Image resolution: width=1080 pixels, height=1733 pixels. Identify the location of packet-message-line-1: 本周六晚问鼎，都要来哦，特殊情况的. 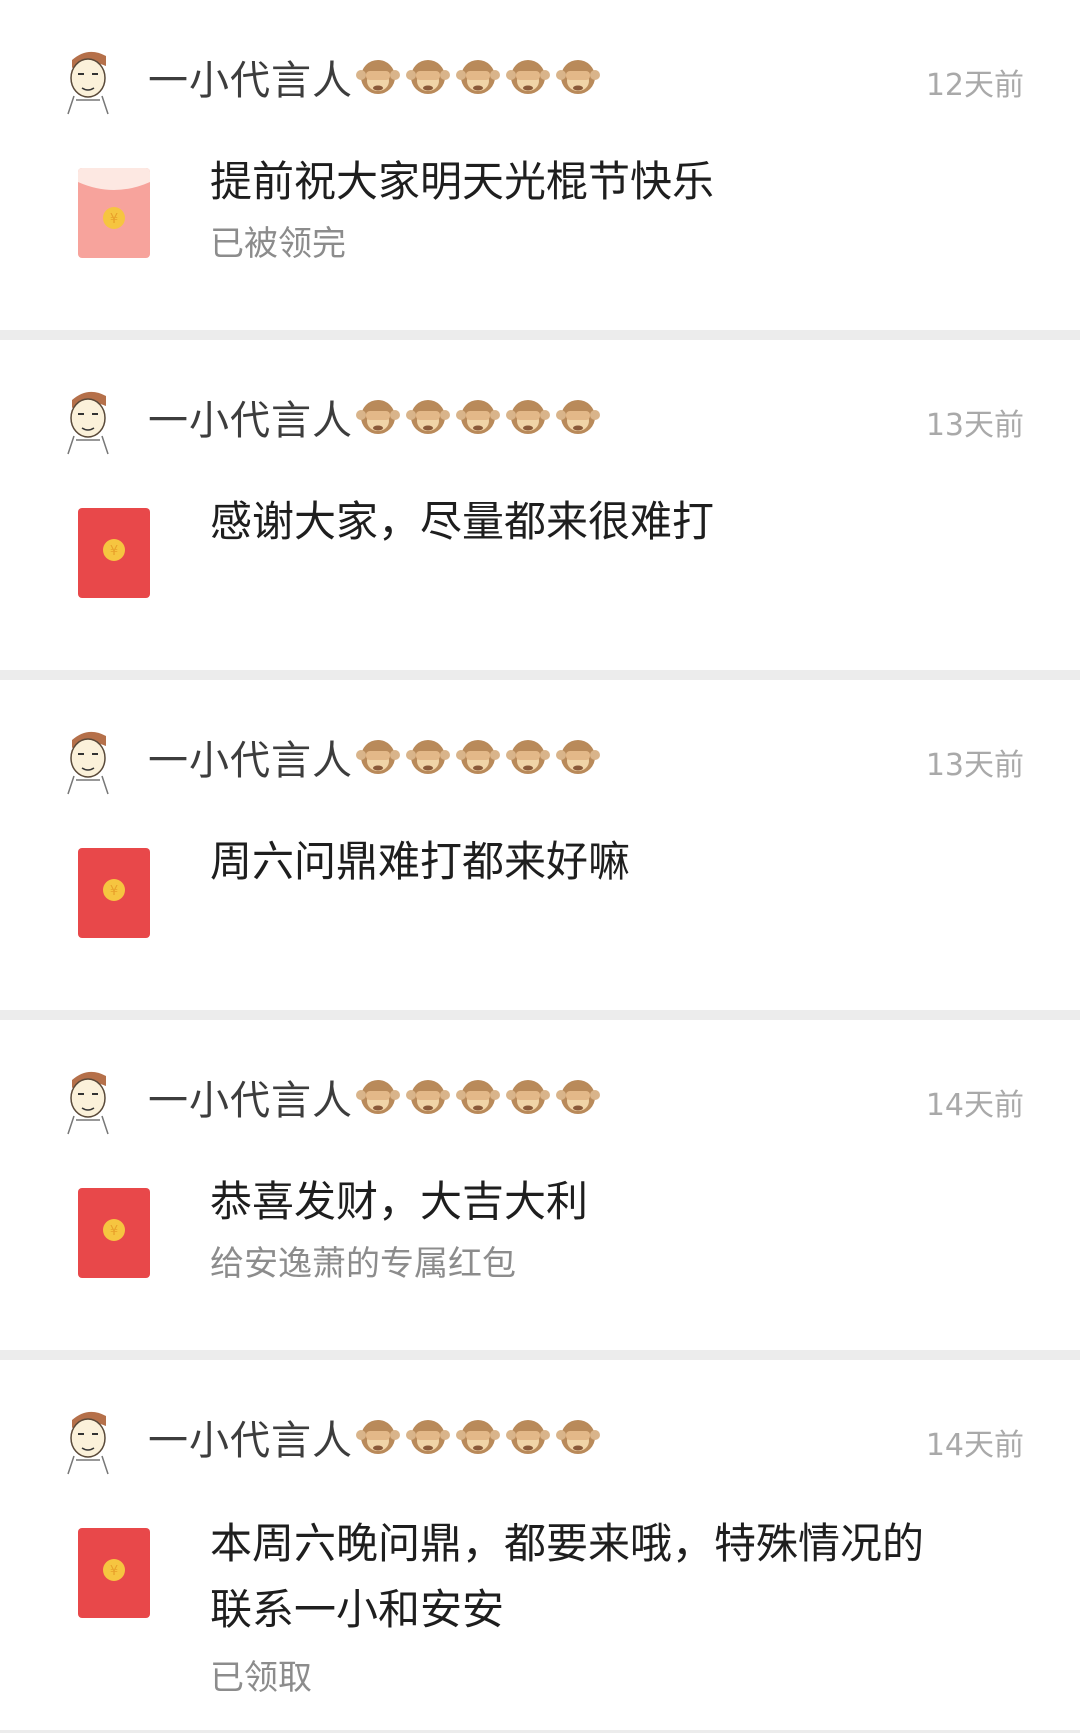
(567, 1543).